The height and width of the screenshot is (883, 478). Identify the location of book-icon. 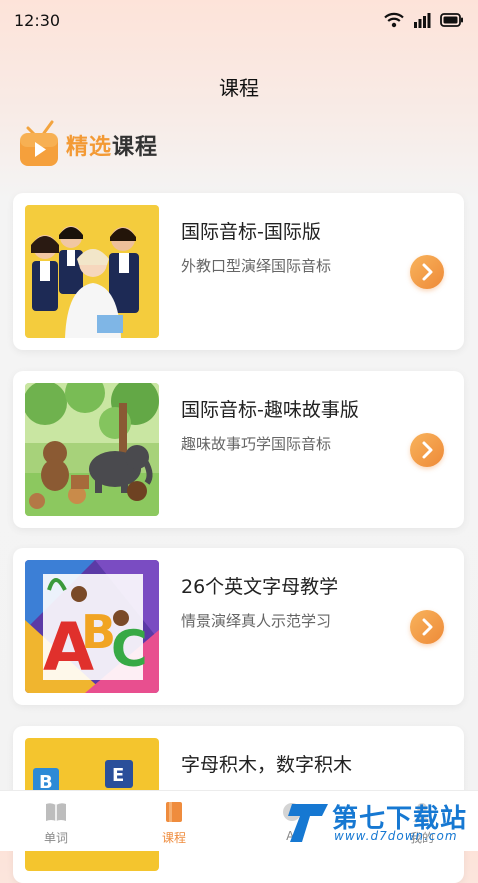
(56, 812).